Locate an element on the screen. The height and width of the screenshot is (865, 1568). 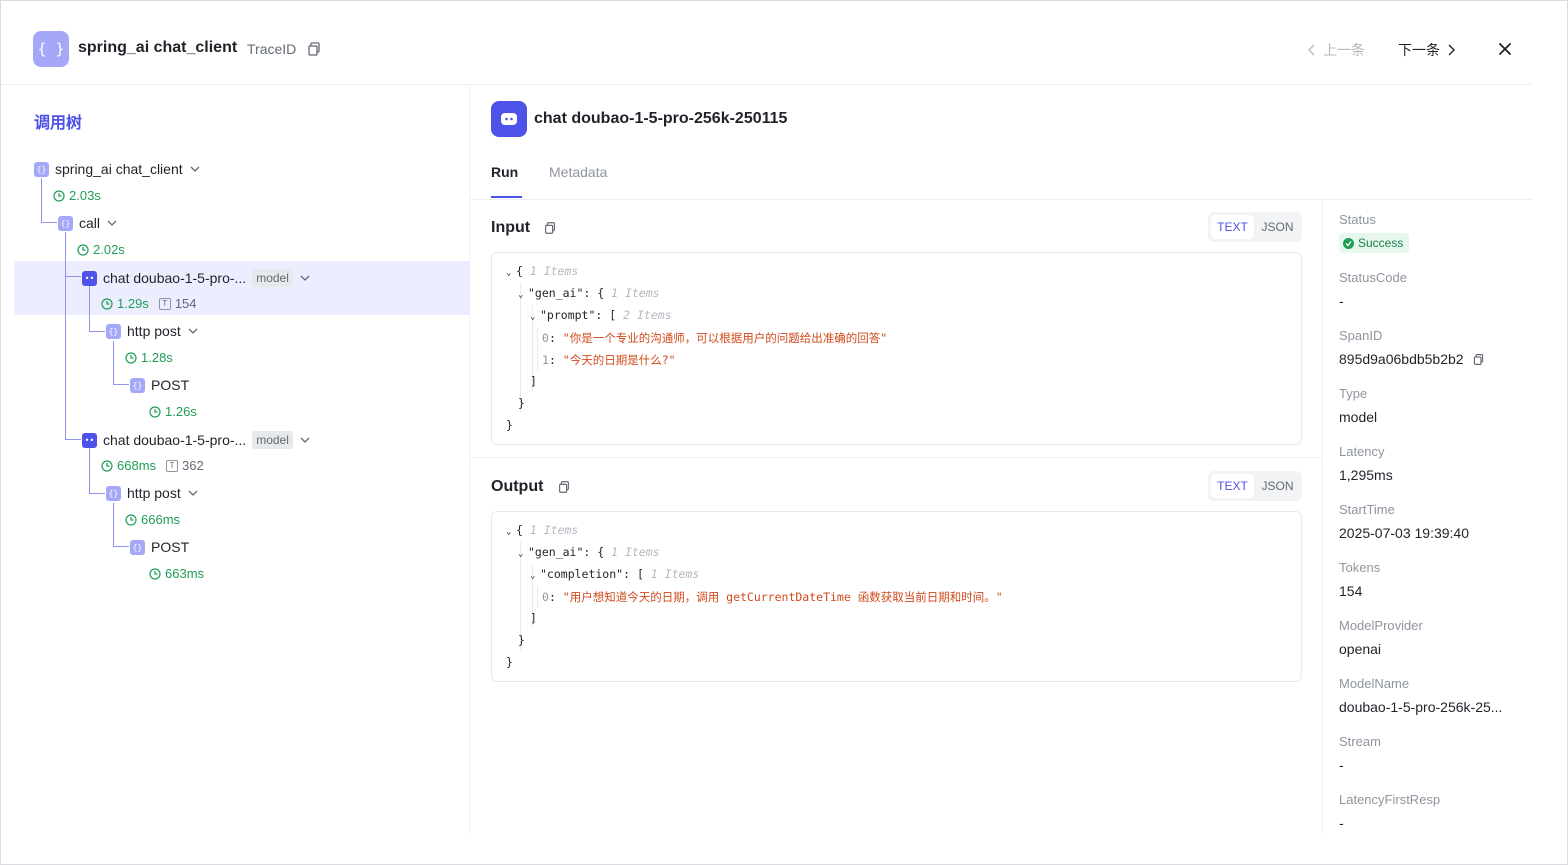
tab-run: Run is located at coordinates (504, 172).